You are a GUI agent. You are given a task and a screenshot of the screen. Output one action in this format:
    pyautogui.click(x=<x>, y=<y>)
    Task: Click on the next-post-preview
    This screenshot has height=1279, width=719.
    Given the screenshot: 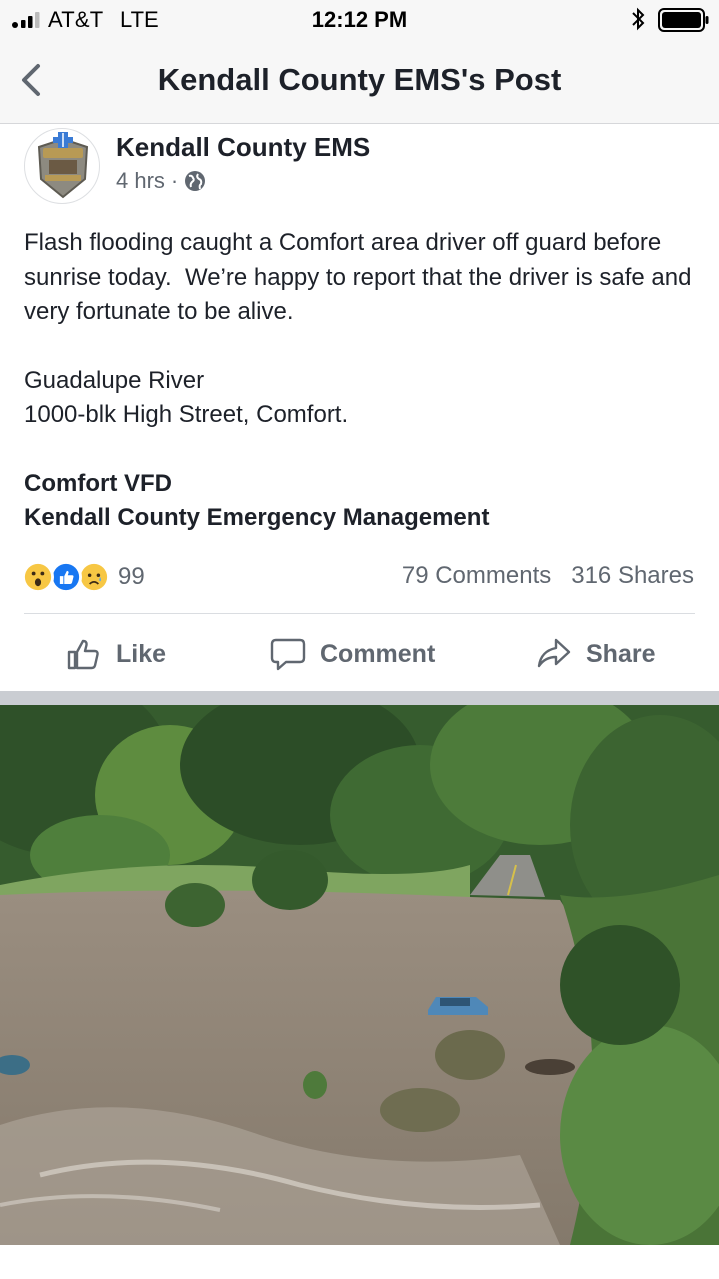 What is the action you would take?
    pyautogui.click(x=359, y=1262)
    